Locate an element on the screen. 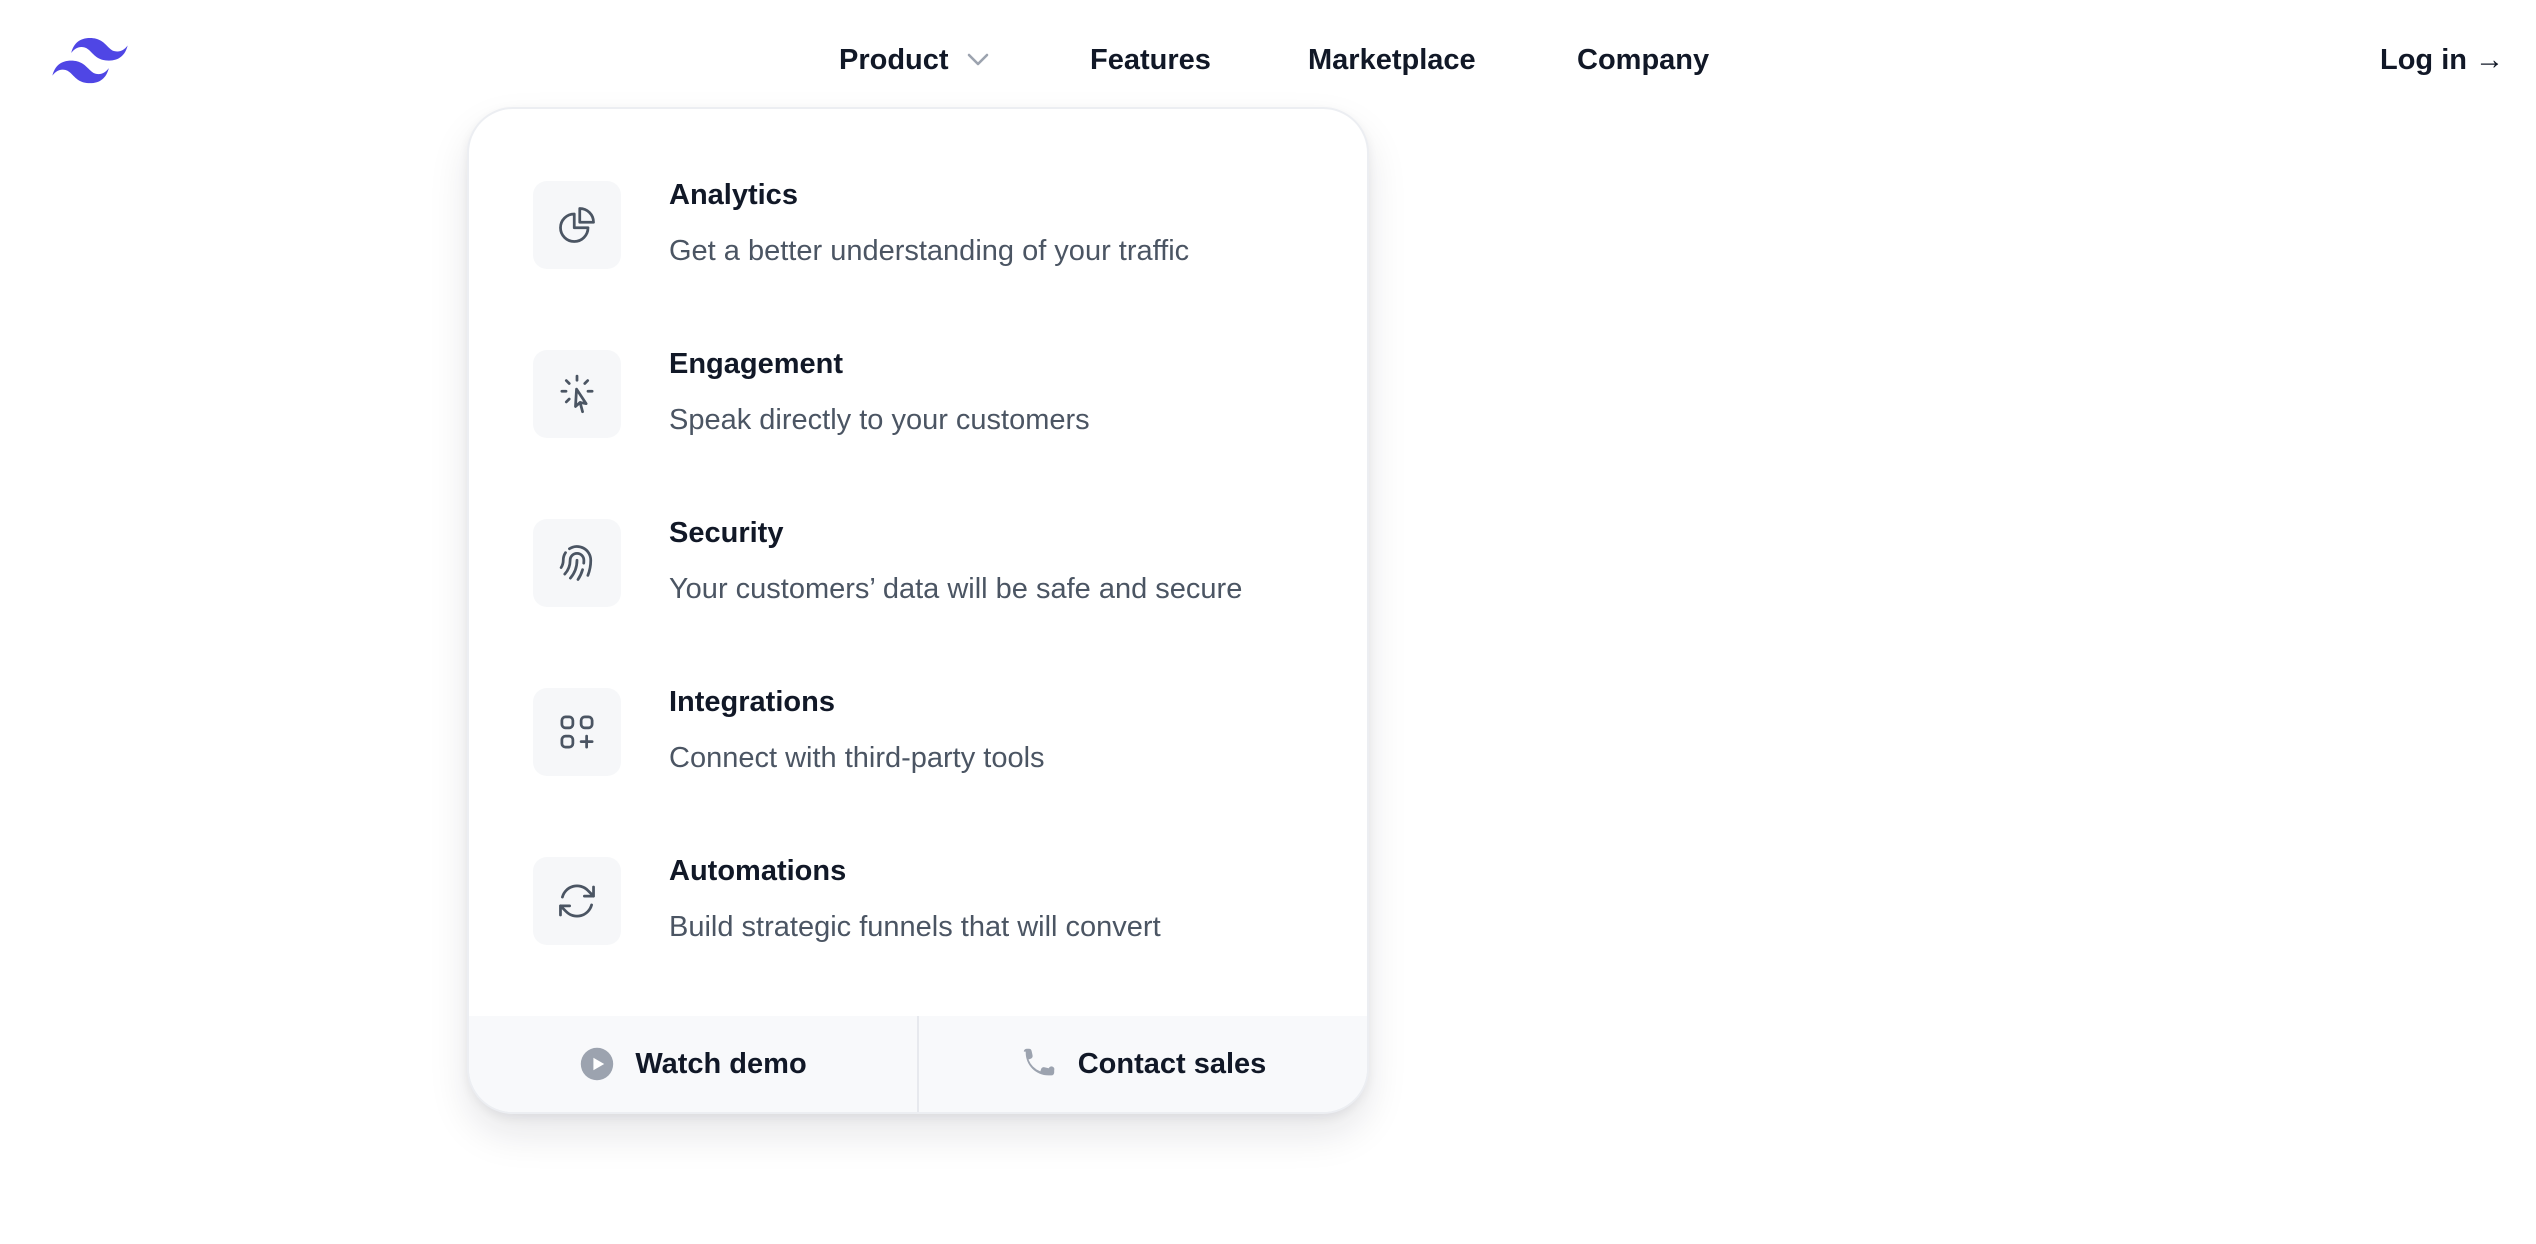 This screenshot has height=1244, width=2536. watch-demo-button: Watch demo is located at coordinates (693, 1064).